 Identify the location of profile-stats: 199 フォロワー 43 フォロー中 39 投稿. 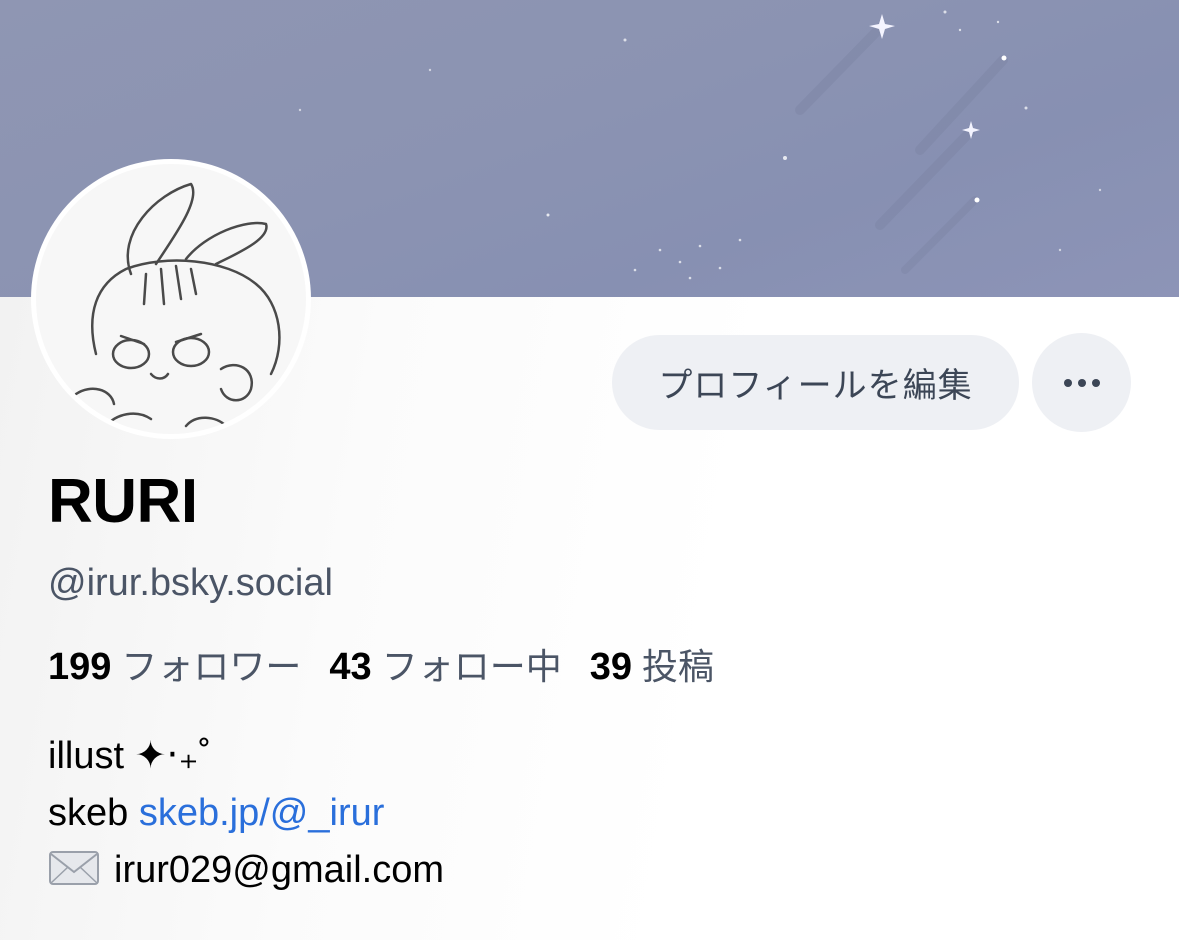
(381, 664).